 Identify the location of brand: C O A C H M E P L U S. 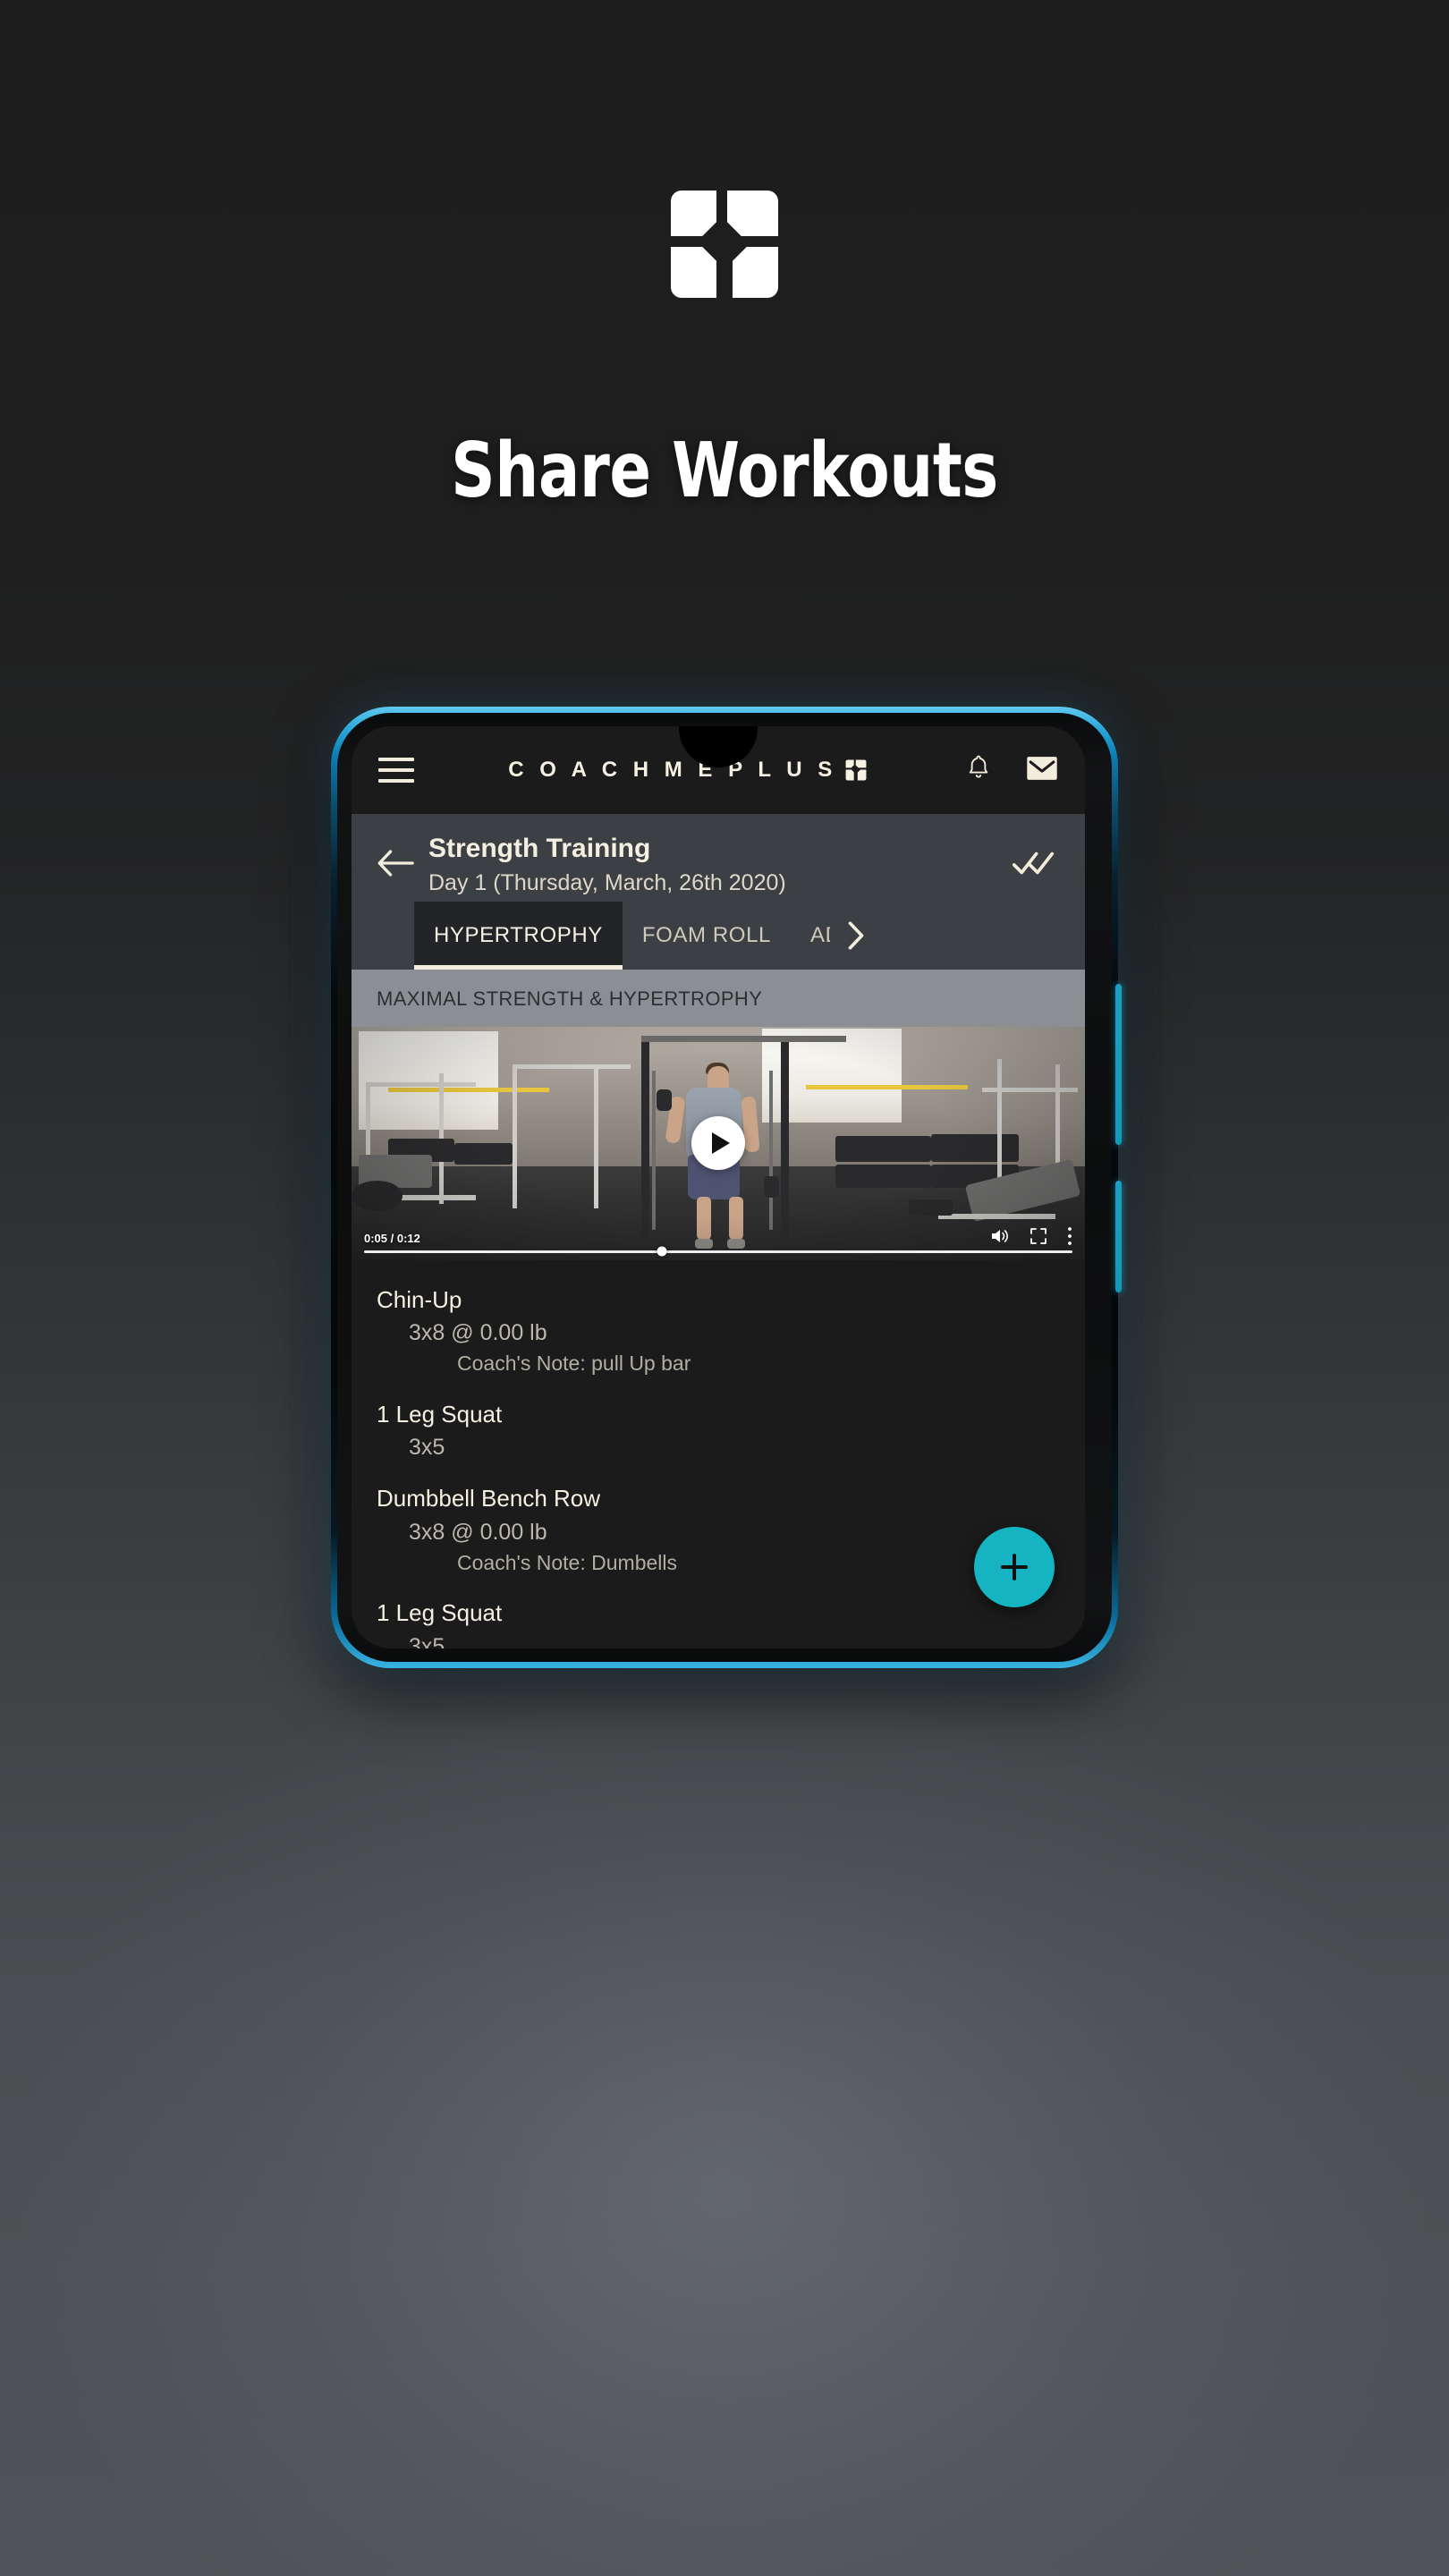
(687, 770).